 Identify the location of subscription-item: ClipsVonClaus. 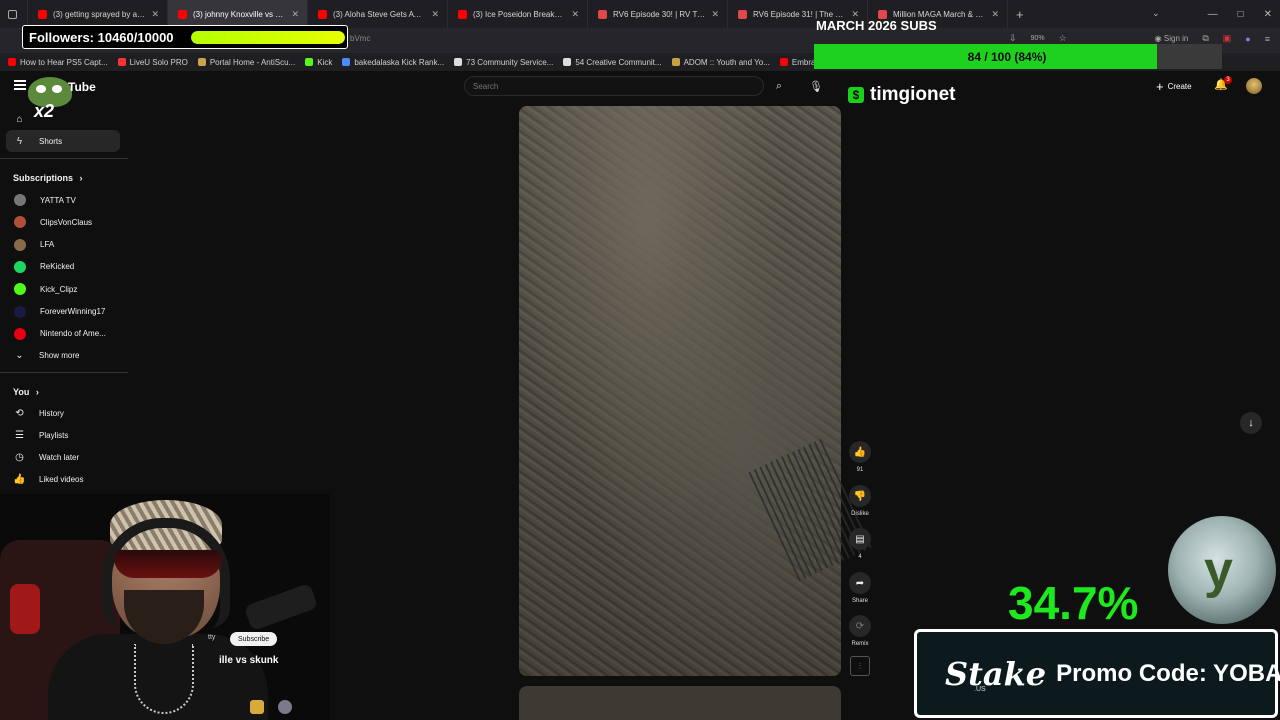
(63, 222).